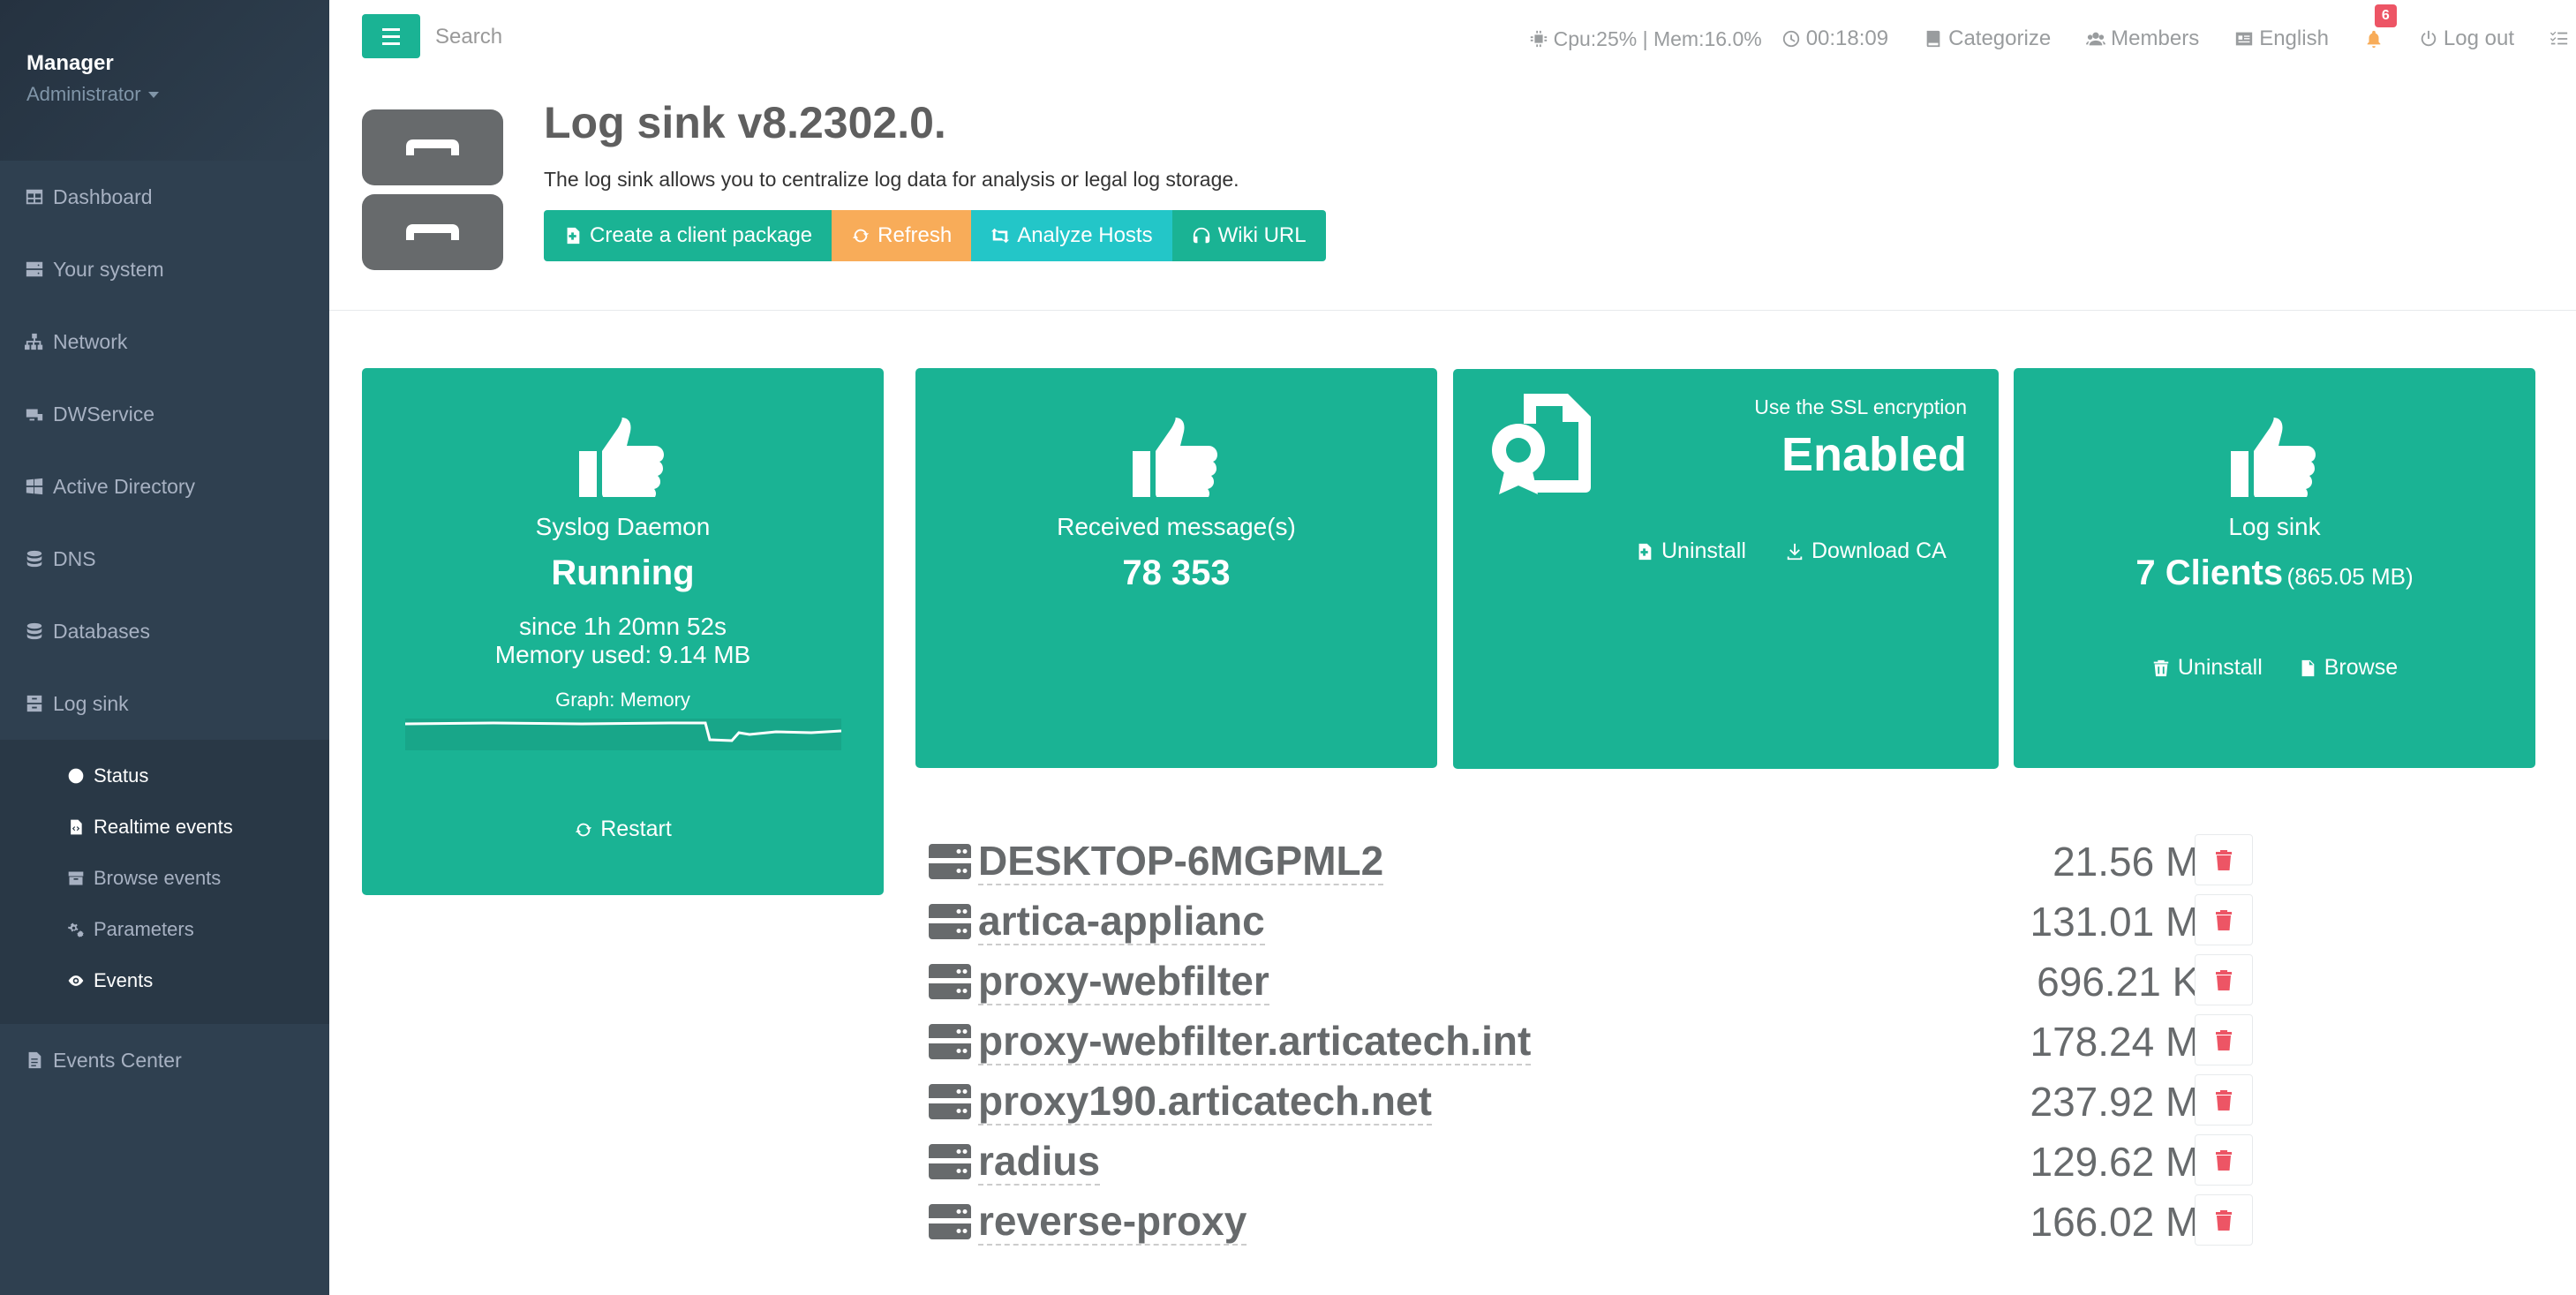 The height and width of the screenshot is (1295, 2576). I want to click on table-icon, so click(35, 197).